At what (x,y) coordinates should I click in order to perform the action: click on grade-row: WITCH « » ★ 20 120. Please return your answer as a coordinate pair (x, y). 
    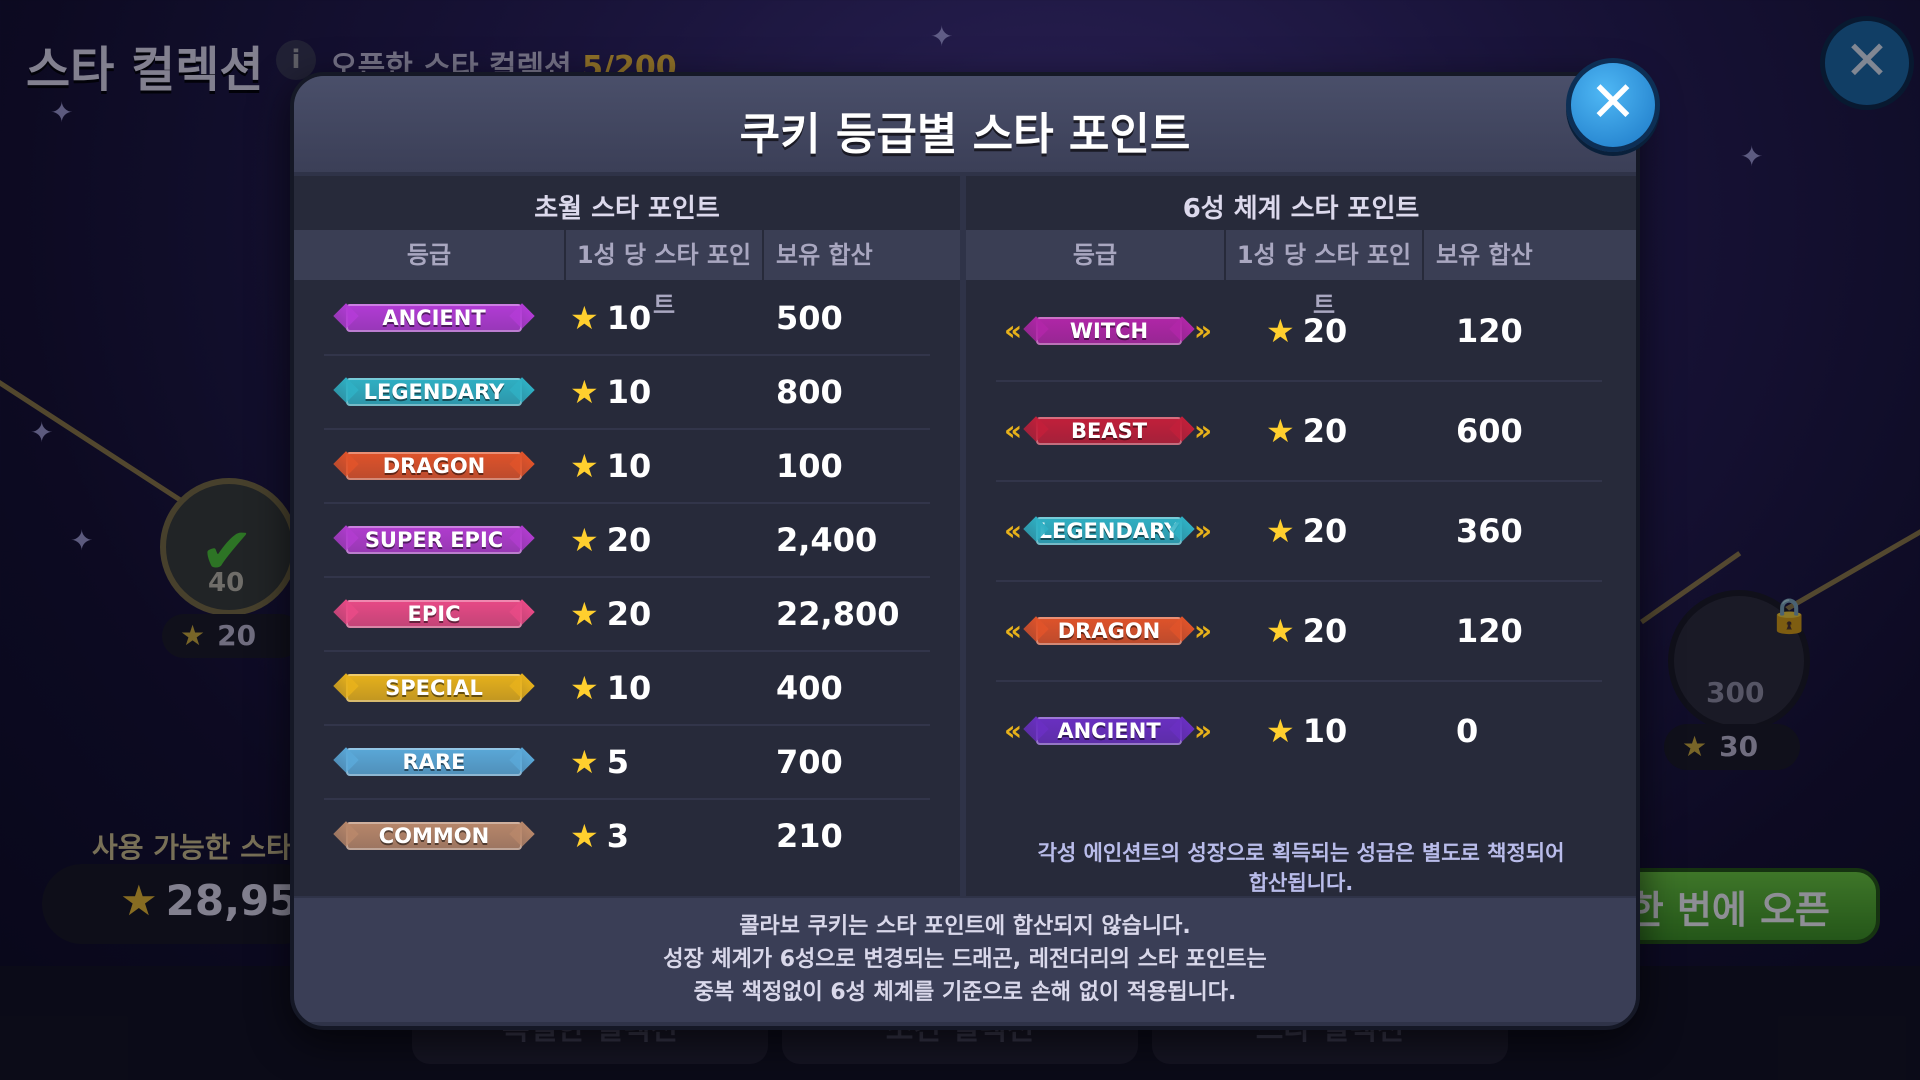
    Looking at the image, I should click on (1299, 332).